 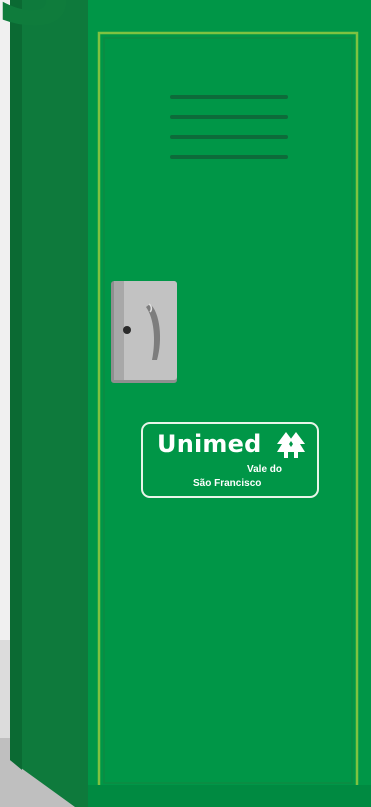 What do you see at coordinates (291, 445) in the screenshot?
I see `unimed-pine-trees-icon` at bounding box center [291, 445].